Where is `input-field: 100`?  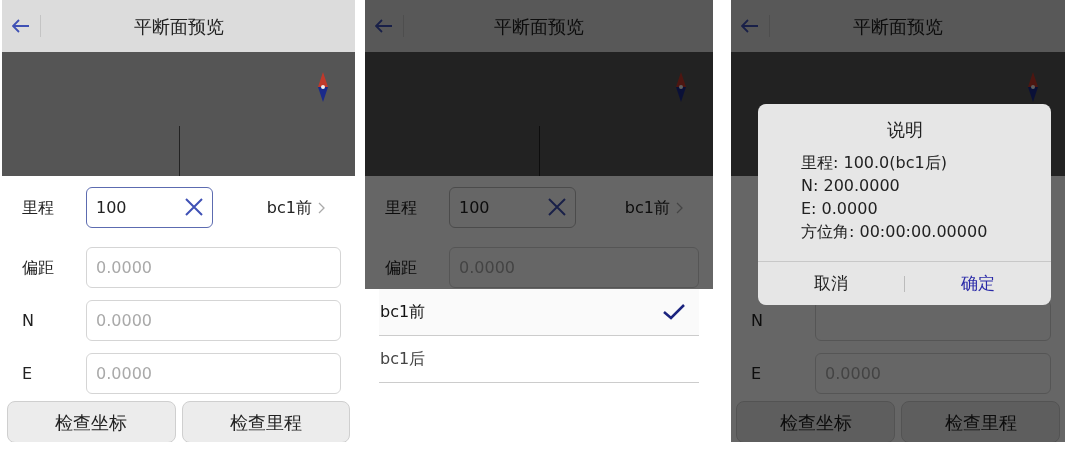
input-field: 100 is located at coordinates (149, 207).